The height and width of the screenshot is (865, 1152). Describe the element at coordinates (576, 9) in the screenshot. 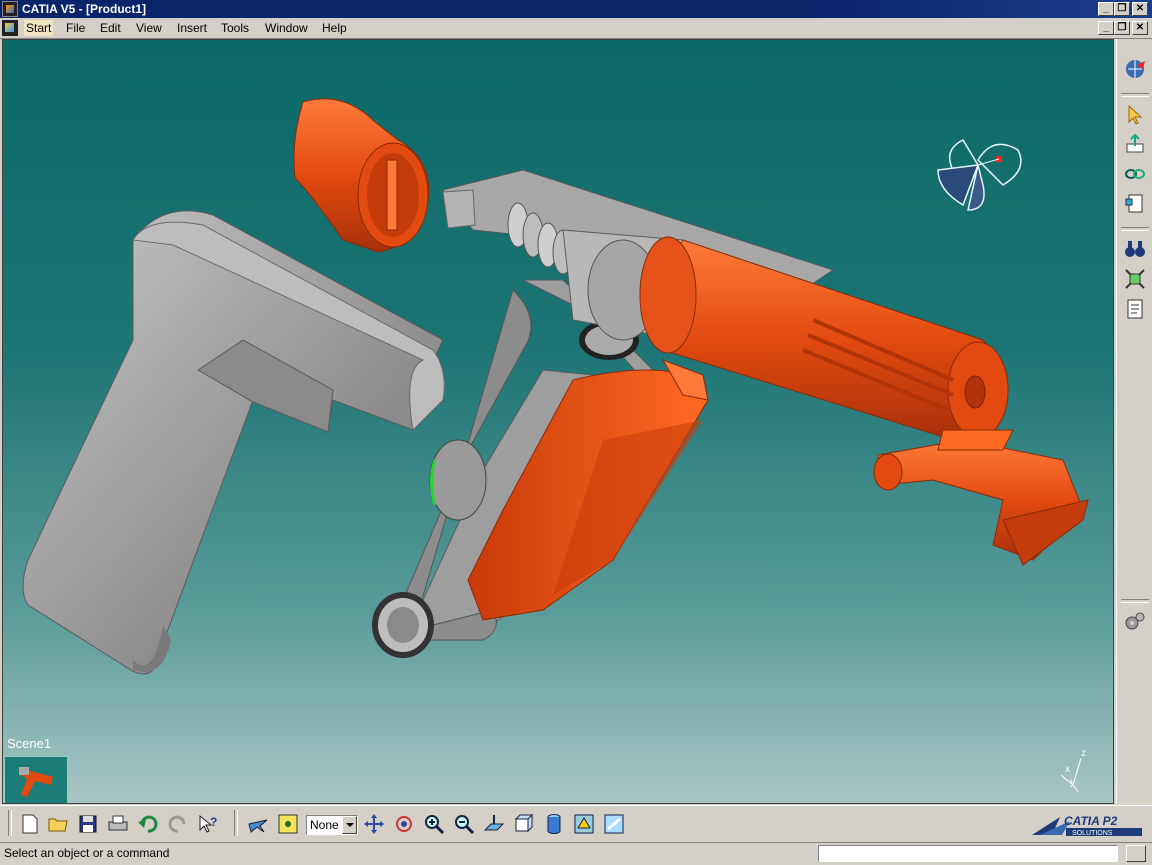

I see `title-bar: CATIA V5 - [Product1] _ ❐ ✕` at that location.